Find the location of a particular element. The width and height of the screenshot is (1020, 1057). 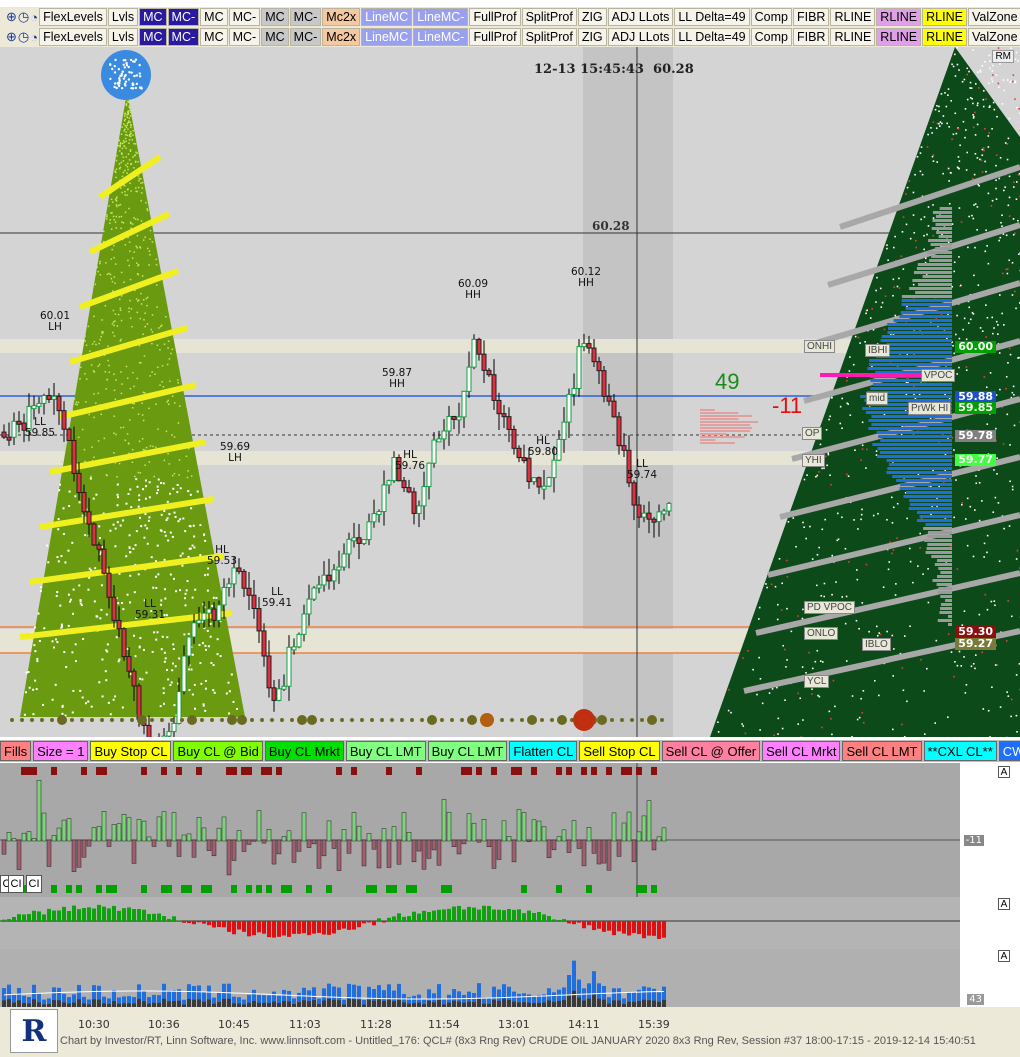

ci-button-2: CI is located at coordinates (16, 884).